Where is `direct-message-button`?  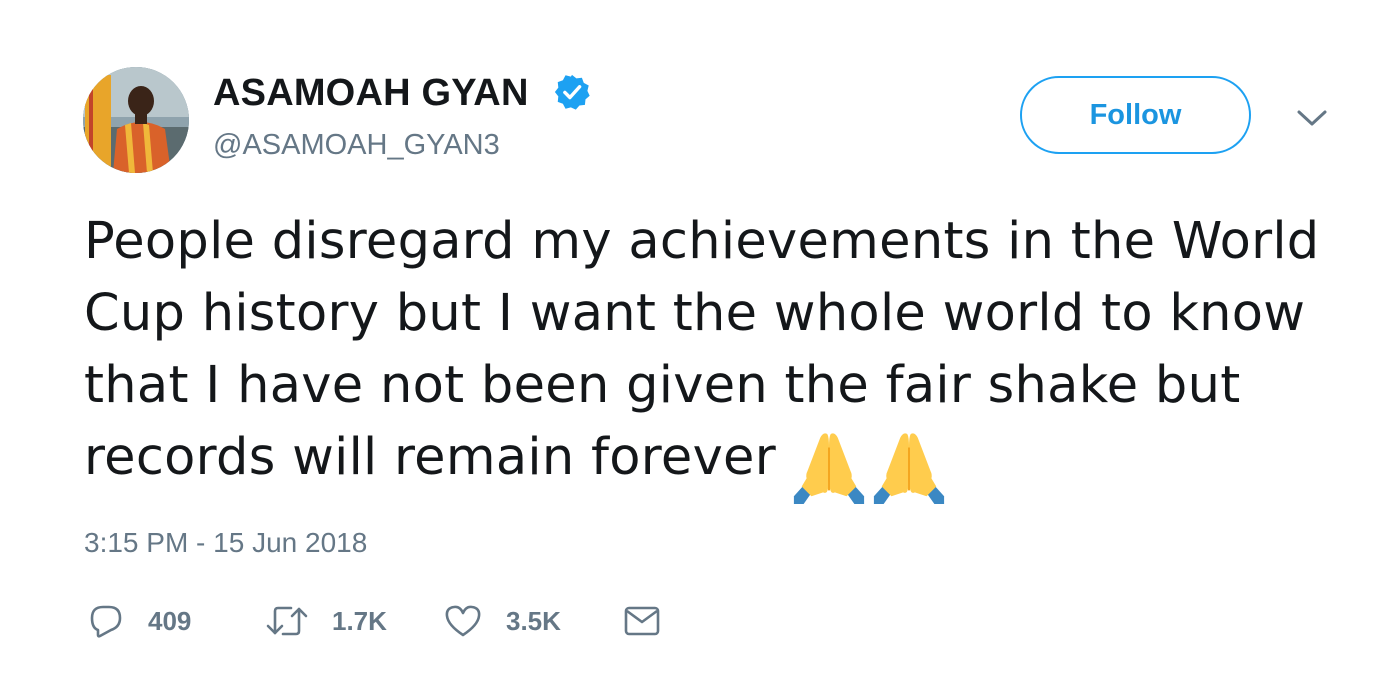
direct-message-button is located at coordinates (642, 621).